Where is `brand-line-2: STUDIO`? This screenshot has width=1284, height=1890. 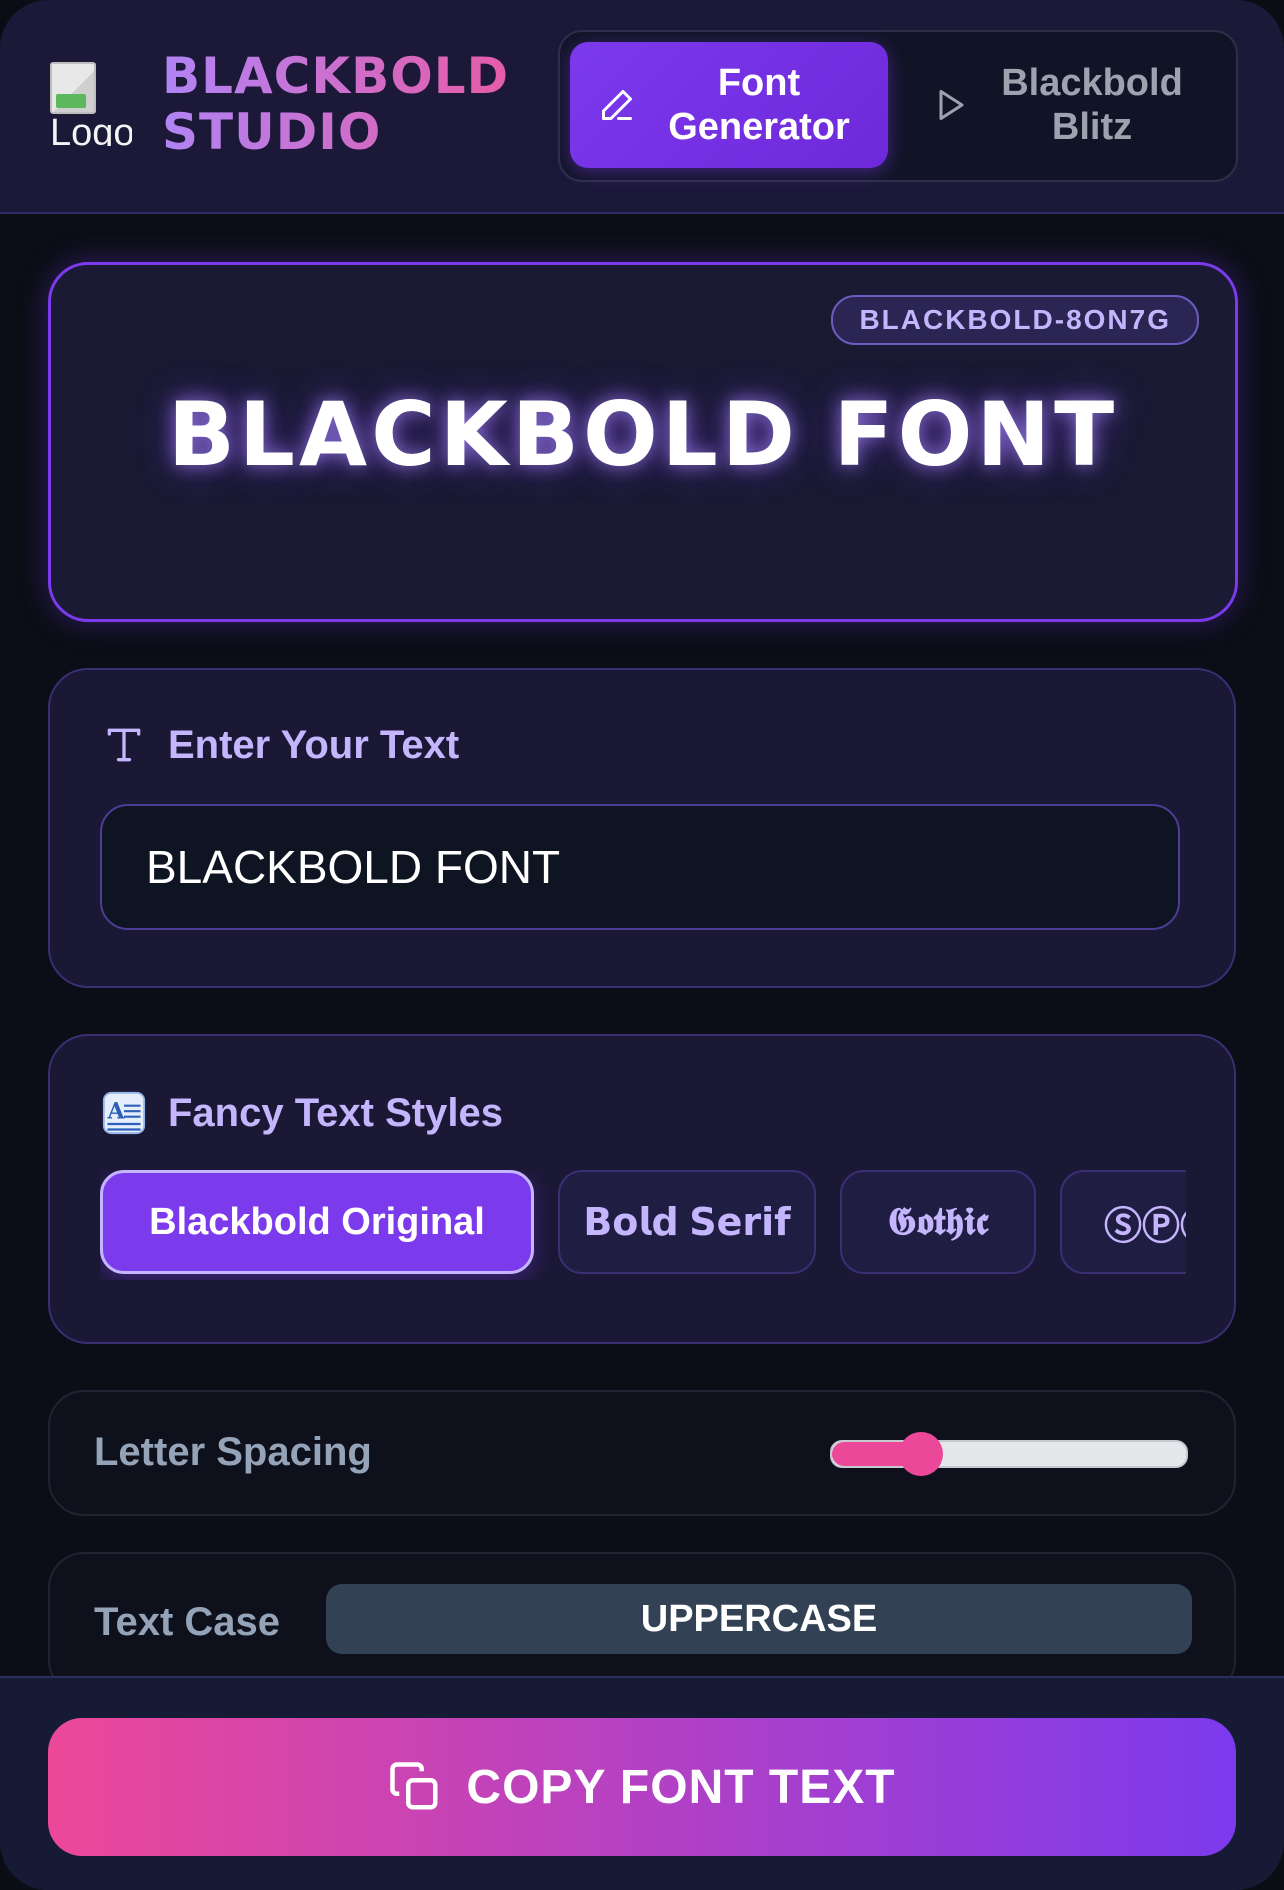
brand-line-2: STUDIO is located at coordinates (272, 132).